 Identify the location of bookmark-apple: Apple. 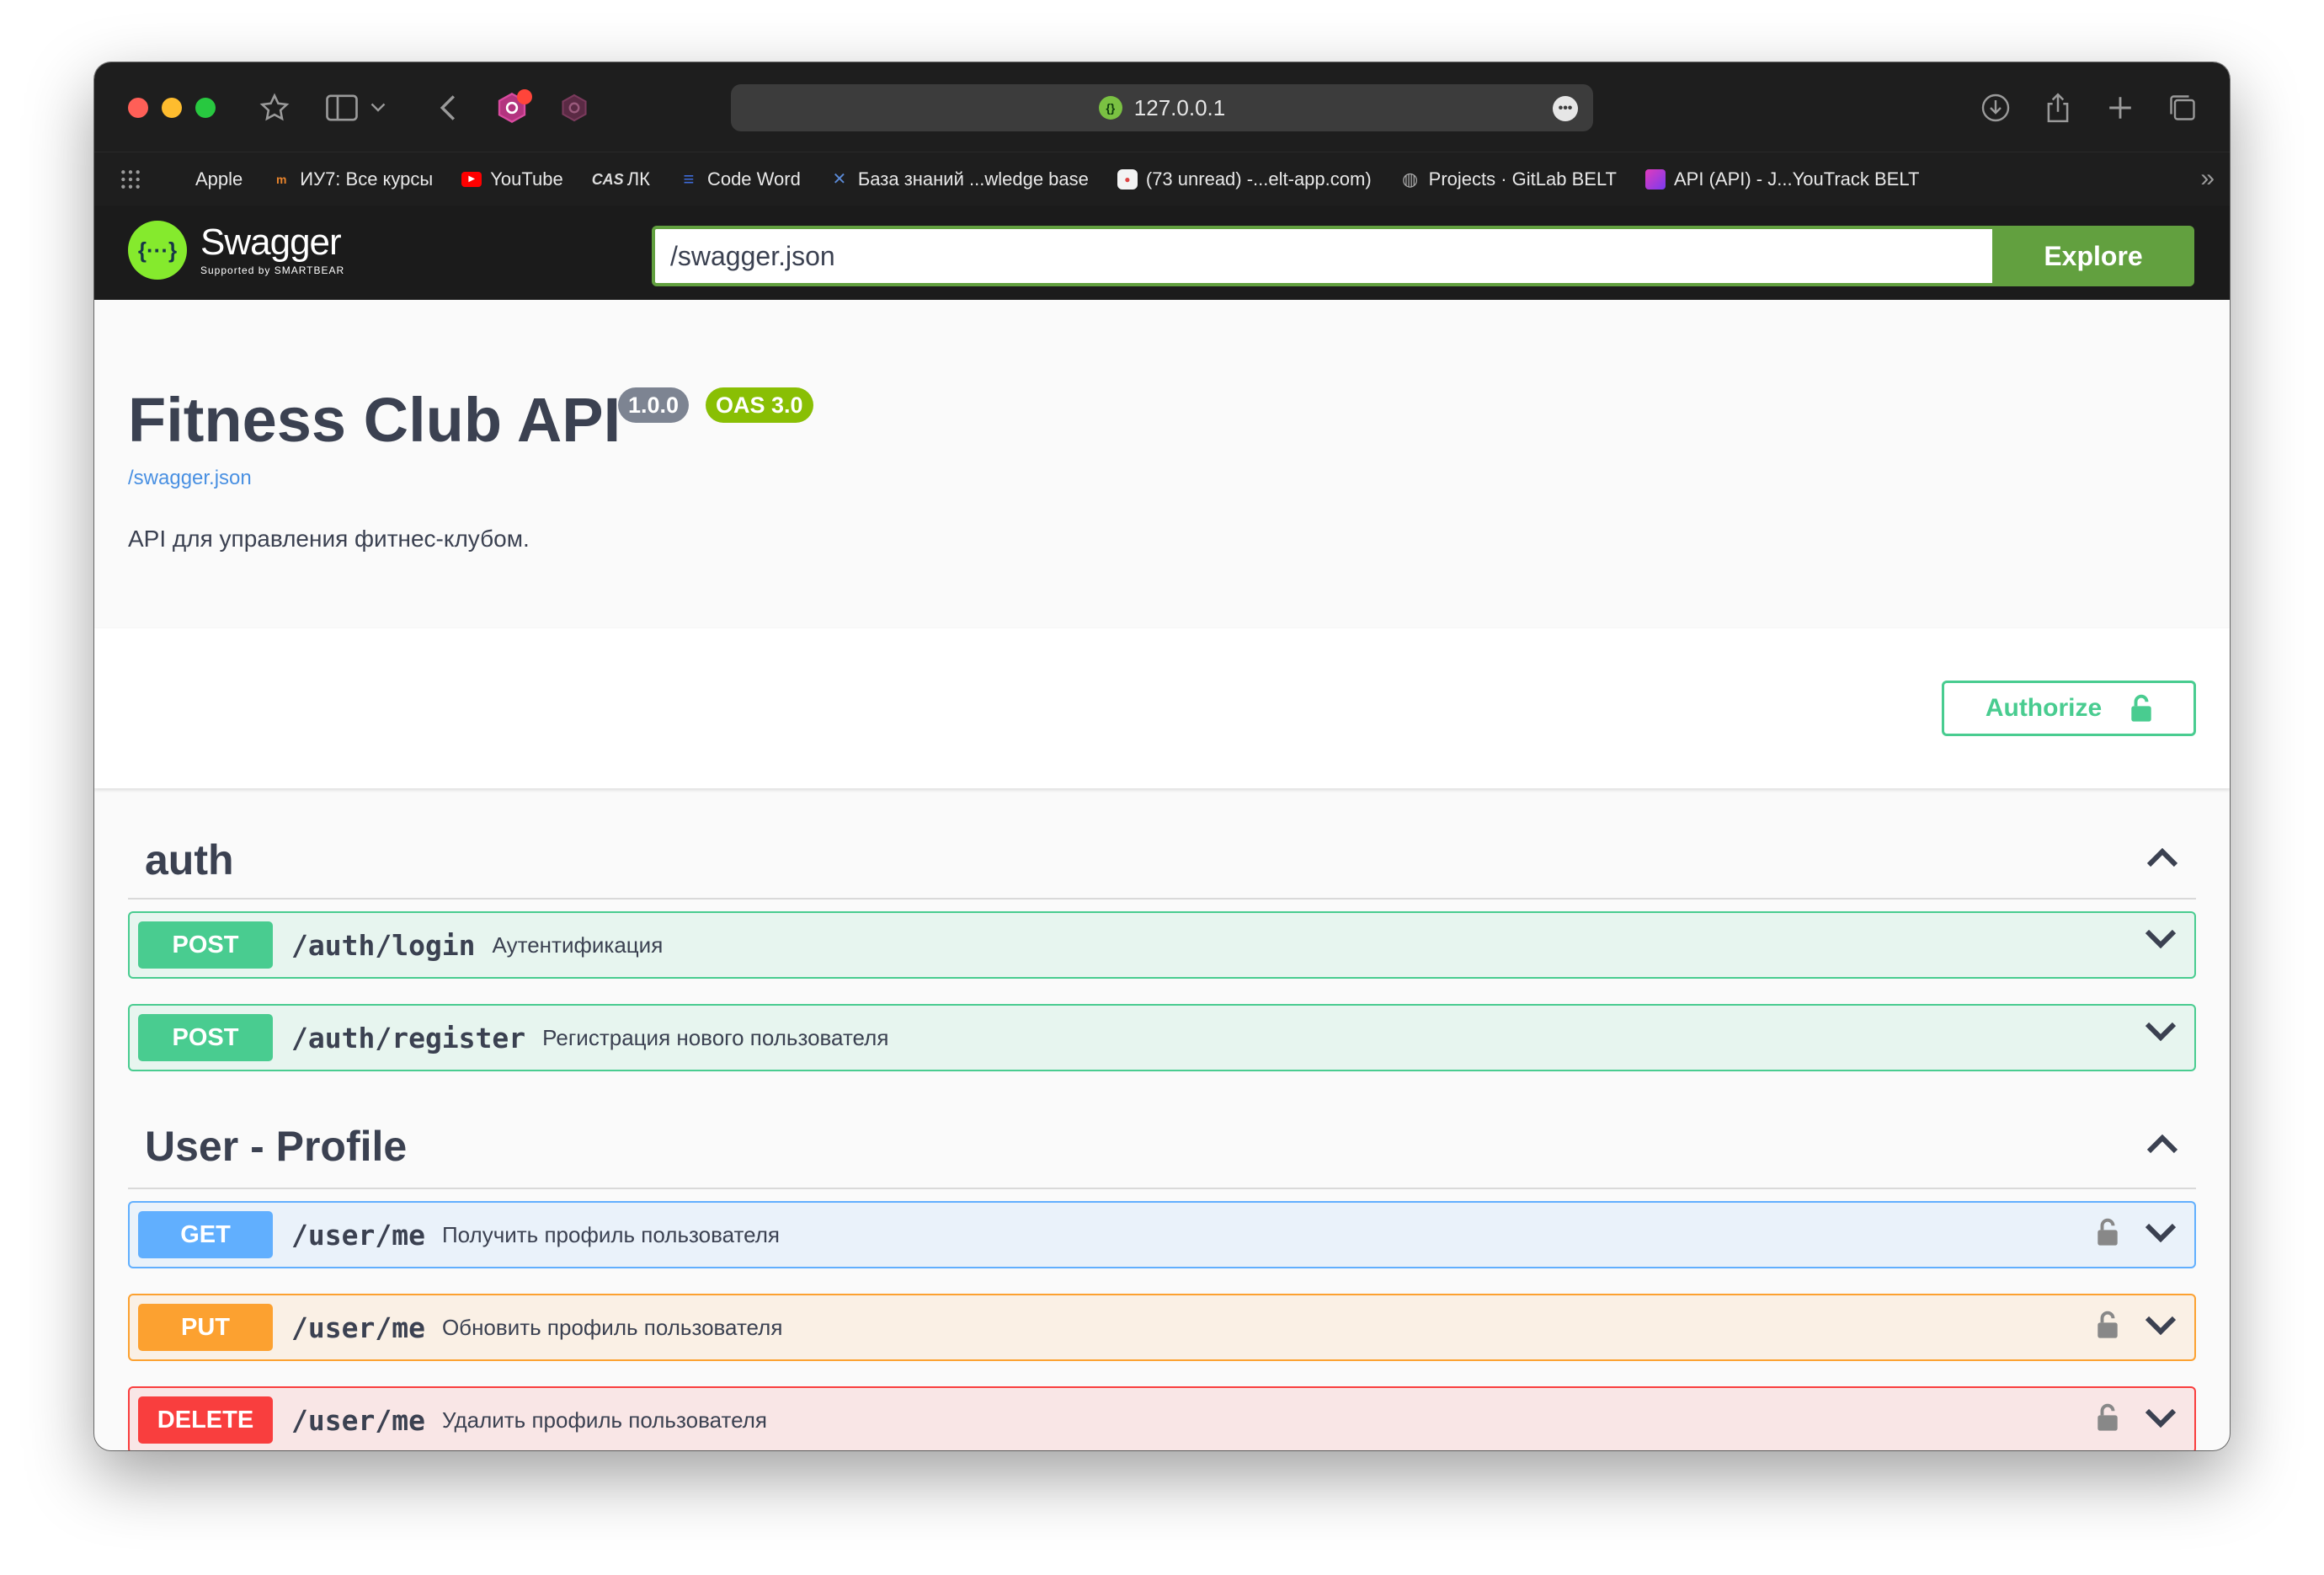
(205, 179).